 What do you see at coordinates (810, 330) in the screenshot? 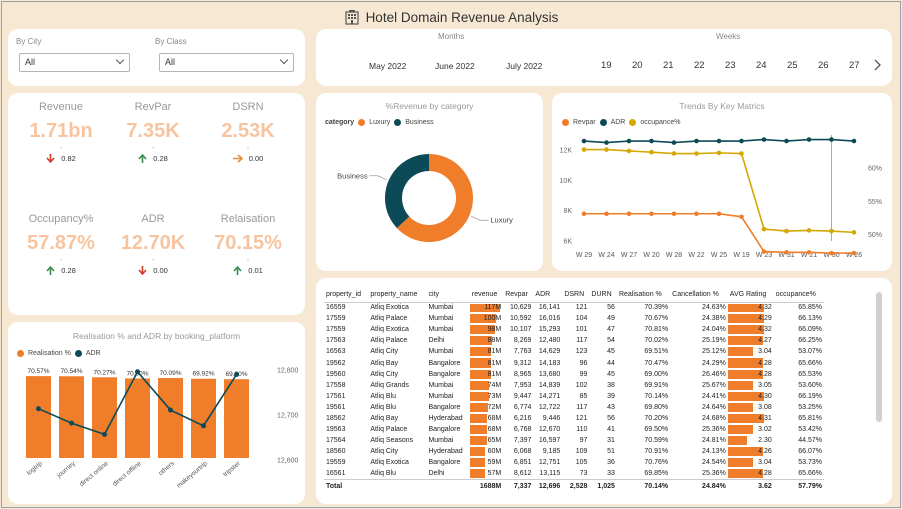
I see `table-cell: 66.09%` at bounding box center [810, 330].